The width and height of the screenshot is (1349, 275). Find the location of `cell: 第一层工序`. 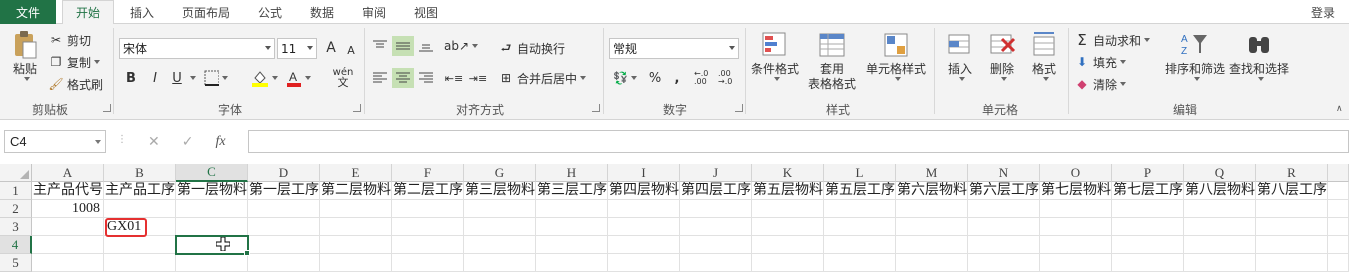

cell: 第一层工序 is located at coordinates (284, 191).